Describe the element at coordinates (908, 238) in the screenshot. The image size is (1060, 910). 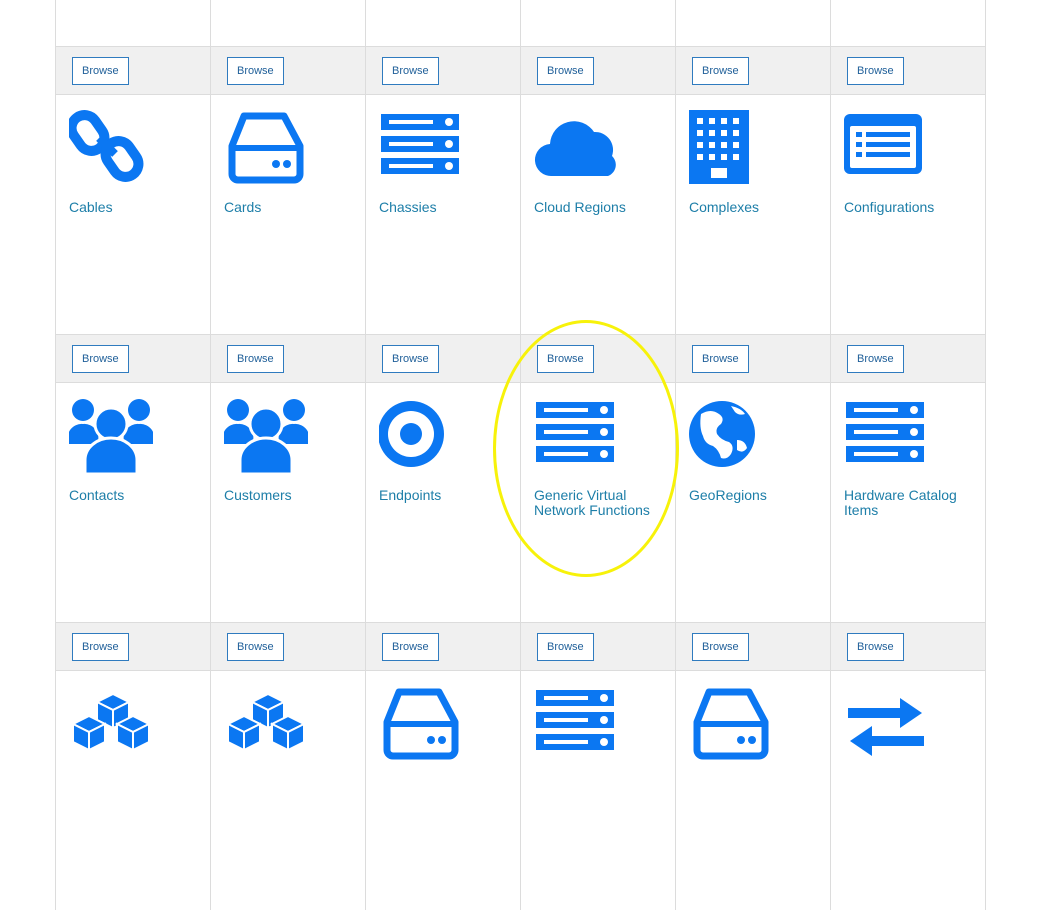
I see `tile-configurations: Configurations Browse` at that location.